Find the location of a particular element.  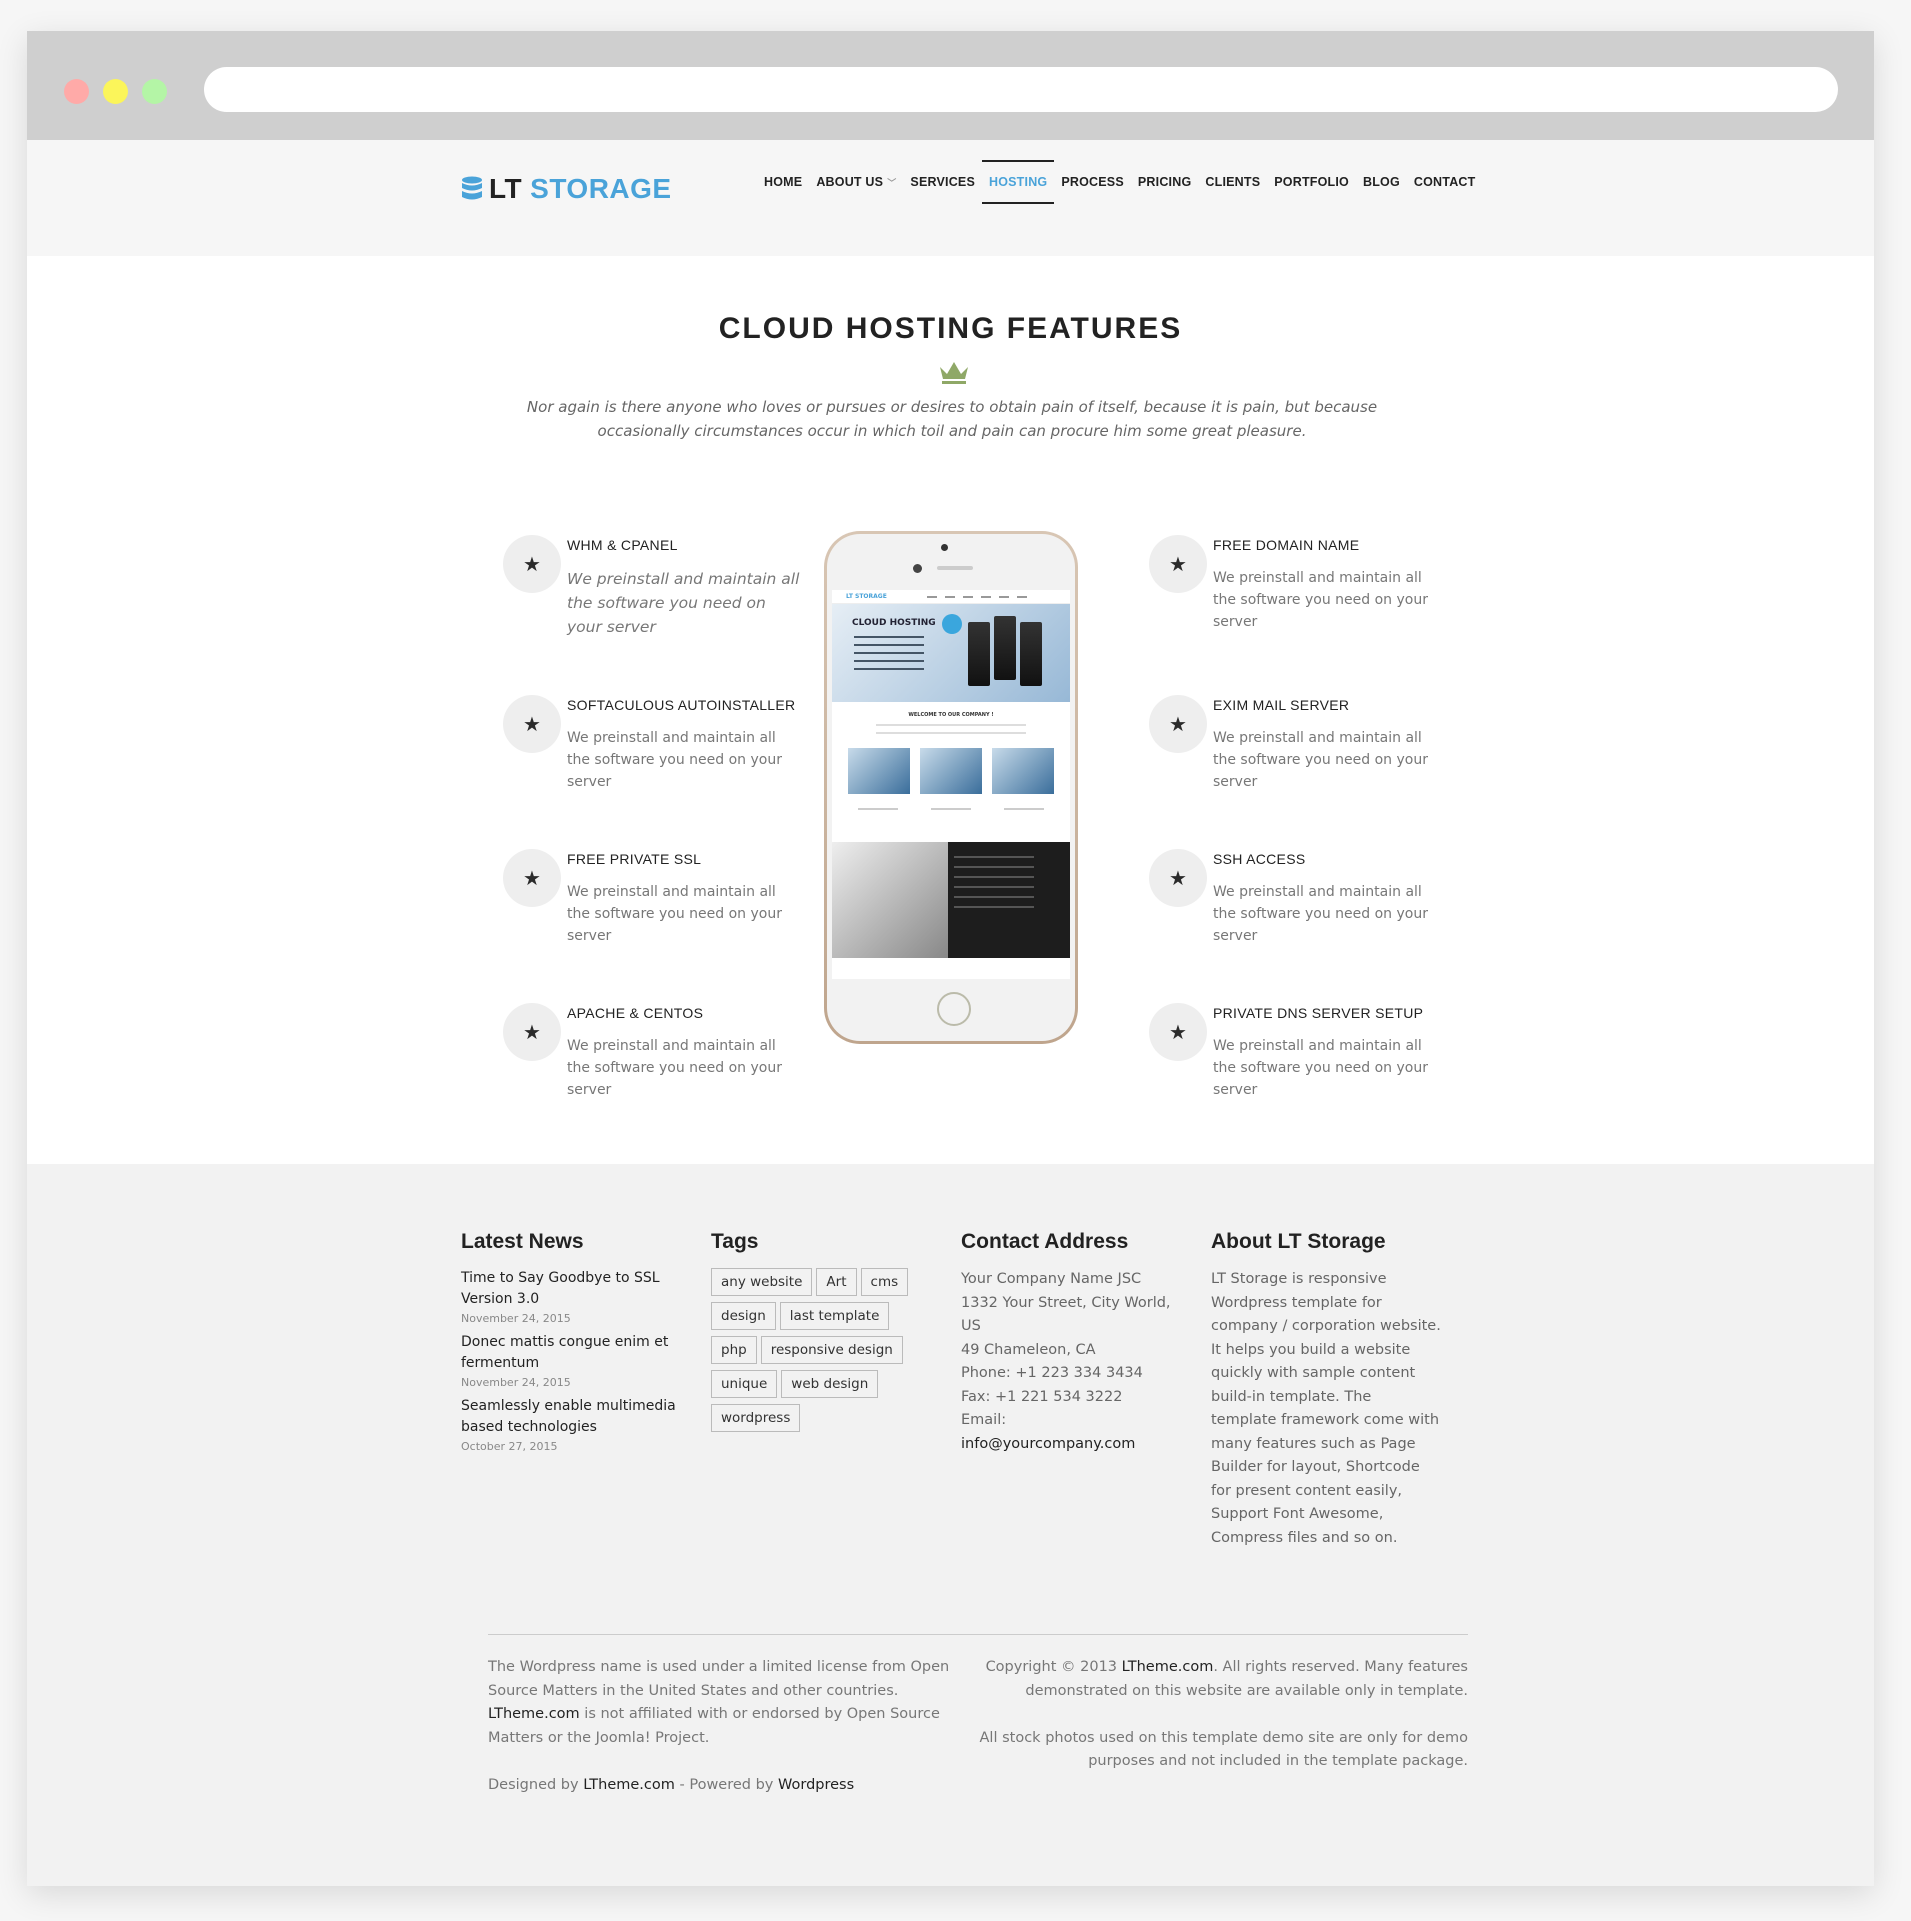

nav-item-process: PROCESS is located at coordinates (1092, 182).